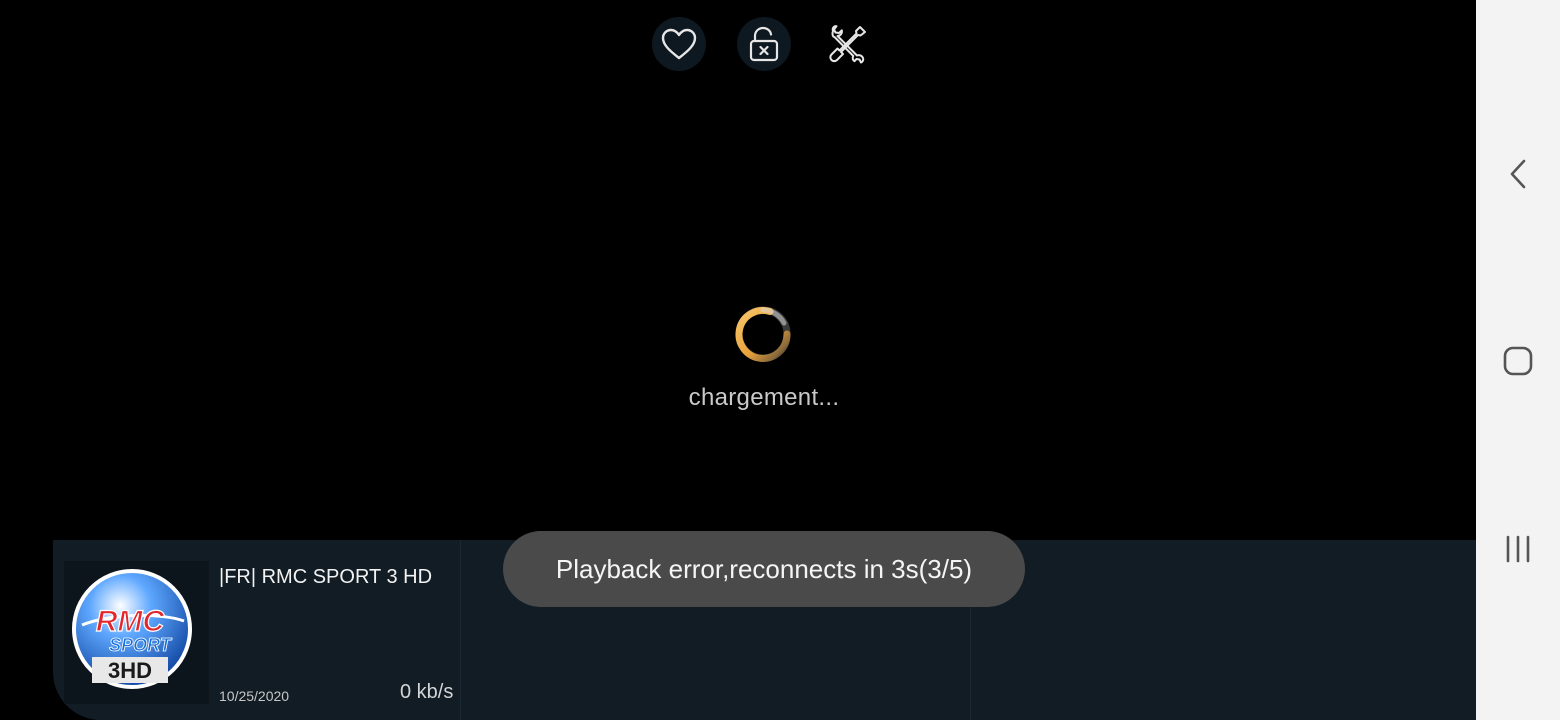 This screenshot has width=1560, height=720. Describe the element at coordinates (254, 696) in the screenshot. I see `channel-date: 10/25/2020` at that location.